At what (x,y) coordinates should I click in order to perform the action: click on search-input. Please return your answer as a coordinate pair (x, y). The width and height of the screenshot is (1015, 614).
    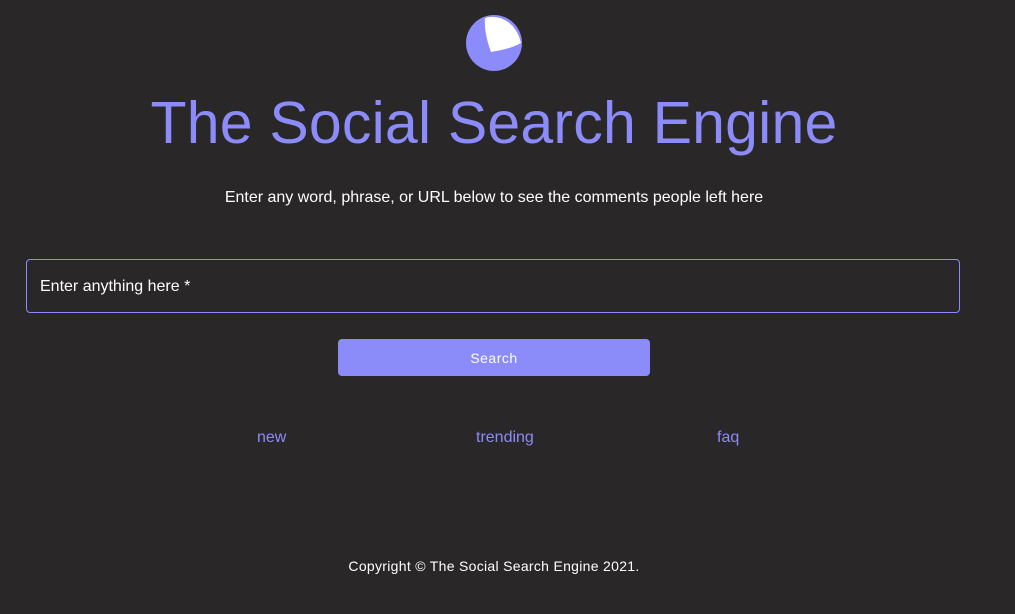
    Looking at the image, I should click on (493, 286).